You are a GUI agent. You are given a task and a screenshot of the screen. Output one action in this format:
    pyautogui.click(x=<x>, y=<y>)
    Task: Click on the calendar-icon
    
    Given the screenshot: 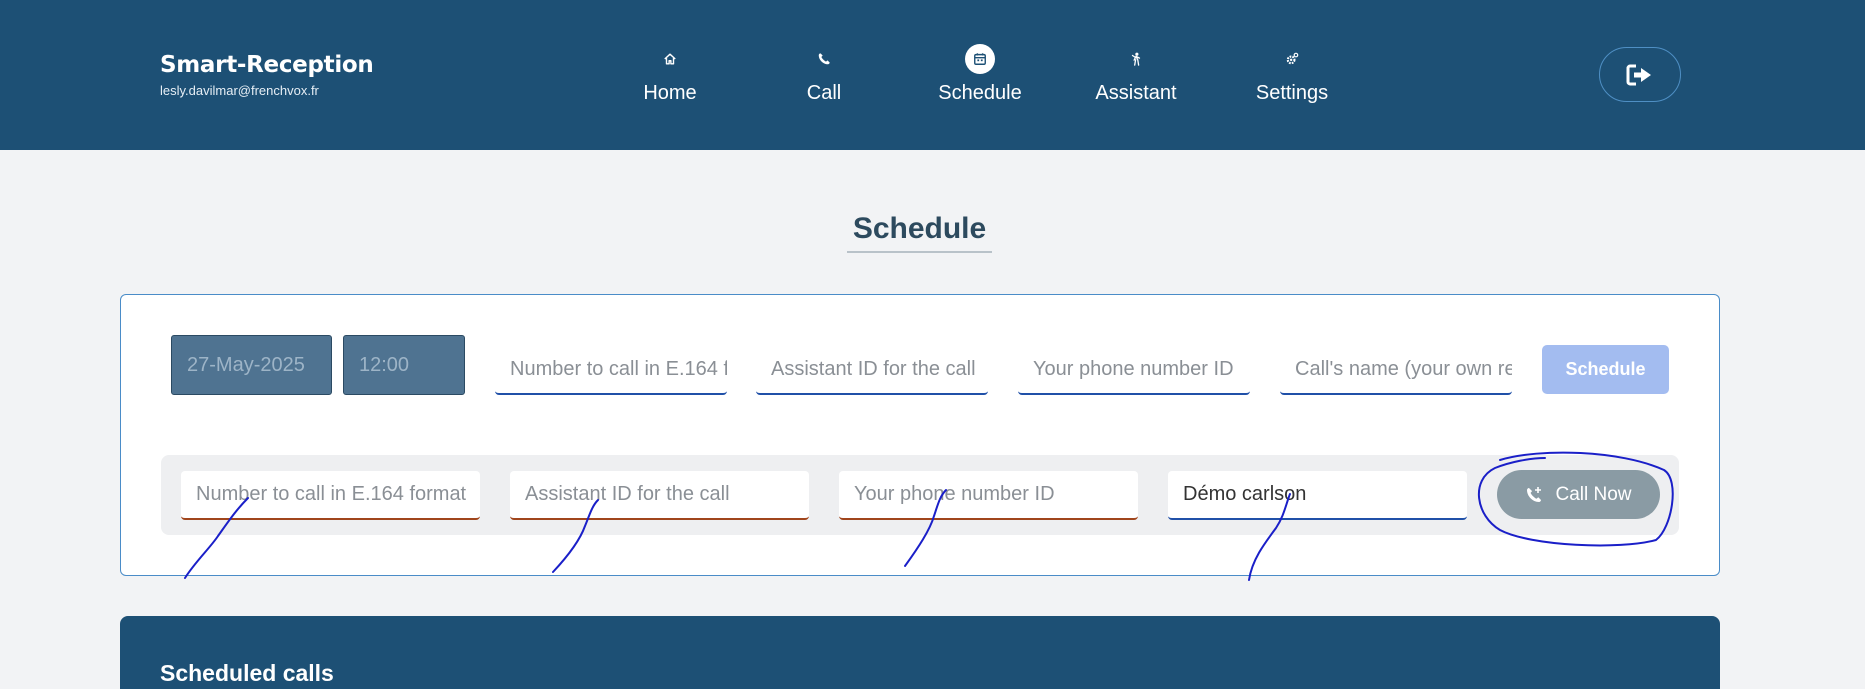 What is the action you would take?
    pyautogui.click(x=980, y=59)
    